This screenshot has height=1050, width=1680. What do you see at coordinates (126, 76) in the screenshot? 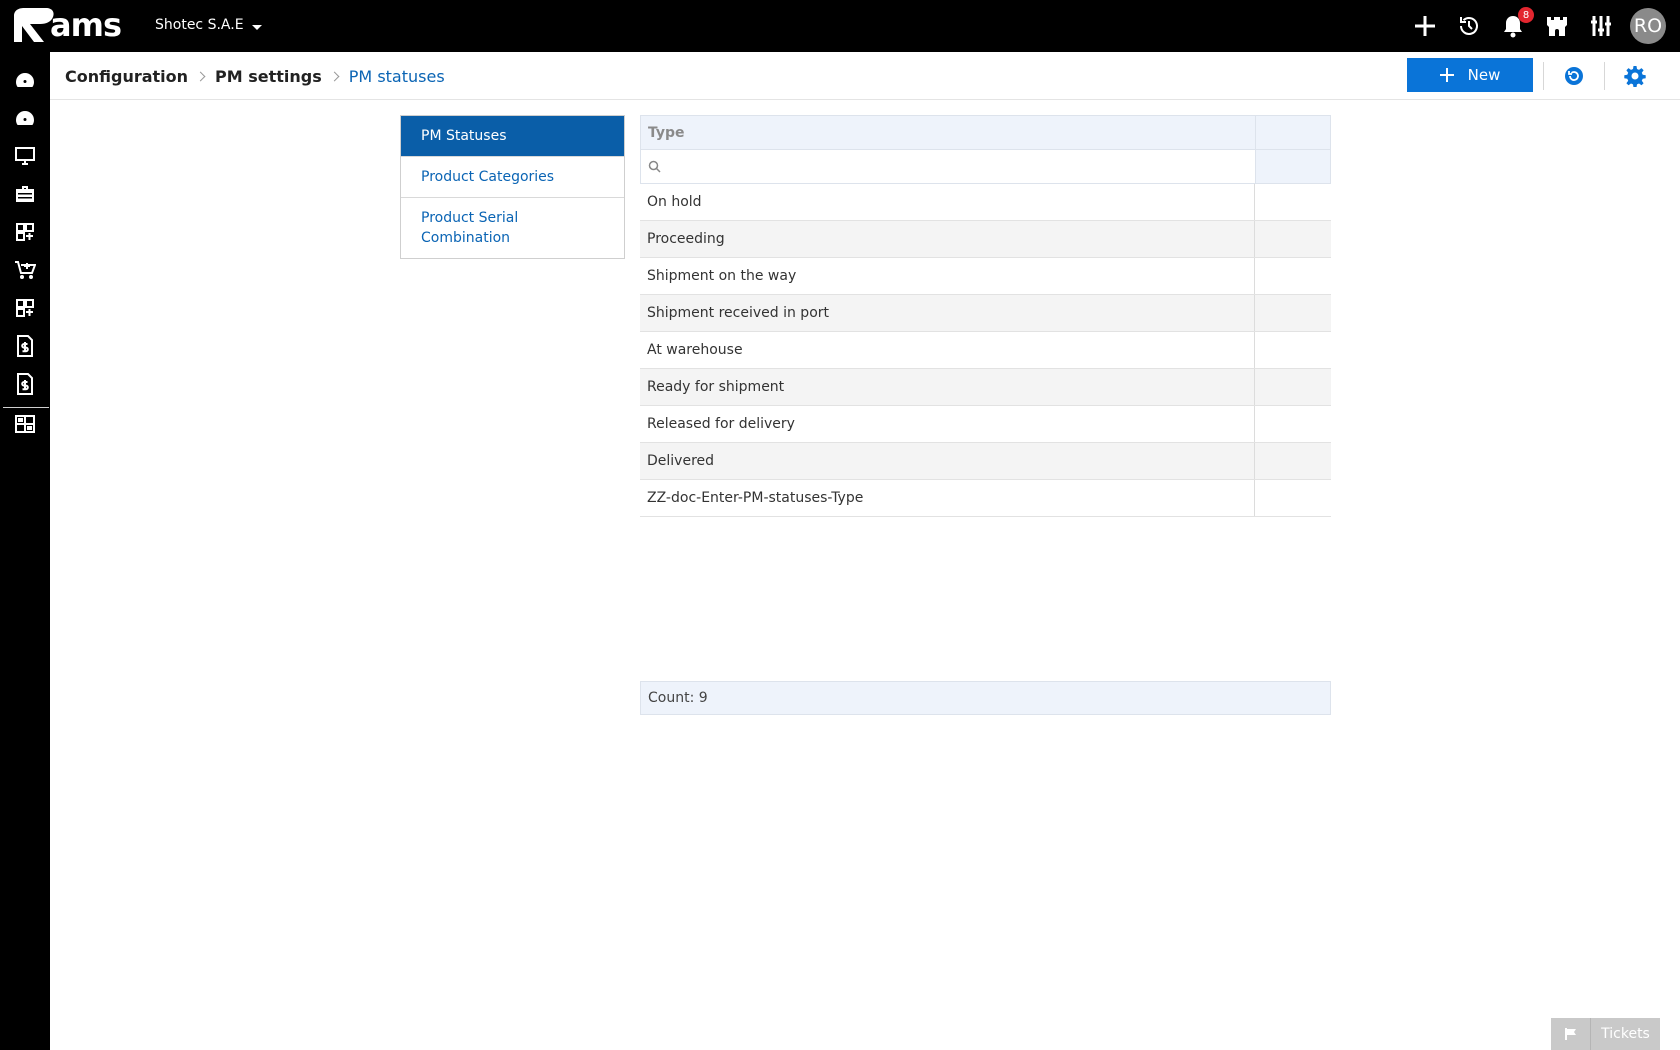
I see `breadcrumb-configuration: Configuration` at bounding box center [126, 76].